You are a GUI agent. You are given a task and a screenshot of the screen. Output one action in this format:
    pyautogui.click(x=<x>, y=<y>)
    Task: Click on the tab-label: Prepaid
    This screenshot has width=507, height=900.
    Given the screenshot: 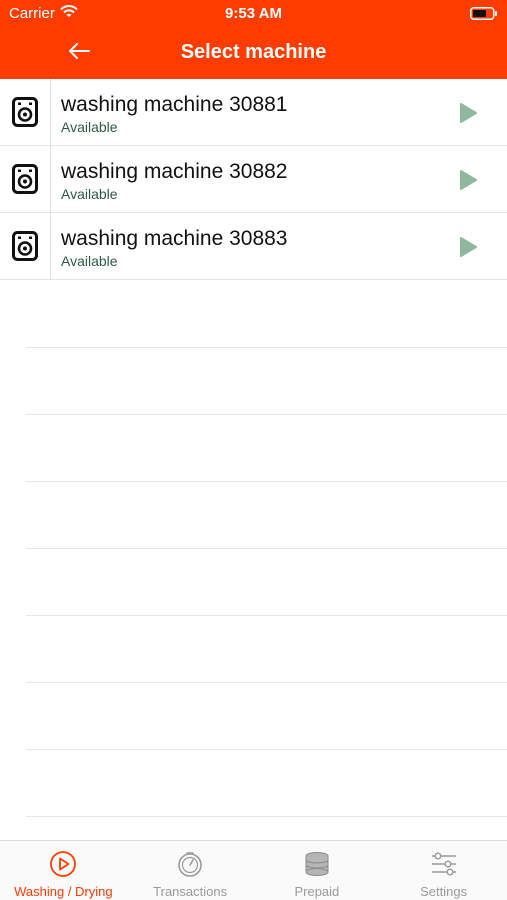 What is the action you would take?
    pyautogui.click(x=317, y=891)
    